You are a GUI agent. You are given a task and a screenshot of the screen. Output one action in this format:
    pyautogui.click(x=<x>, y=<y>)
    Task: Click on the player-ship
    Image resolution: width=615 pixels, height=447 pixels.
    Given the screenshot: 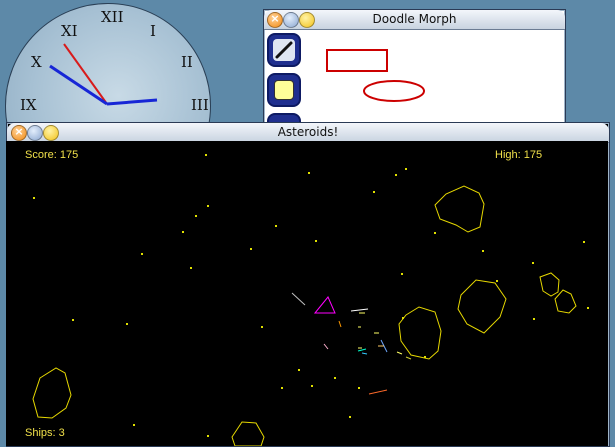 What is the action you would take?
    pyautogui.click(x=324, y=305)
    